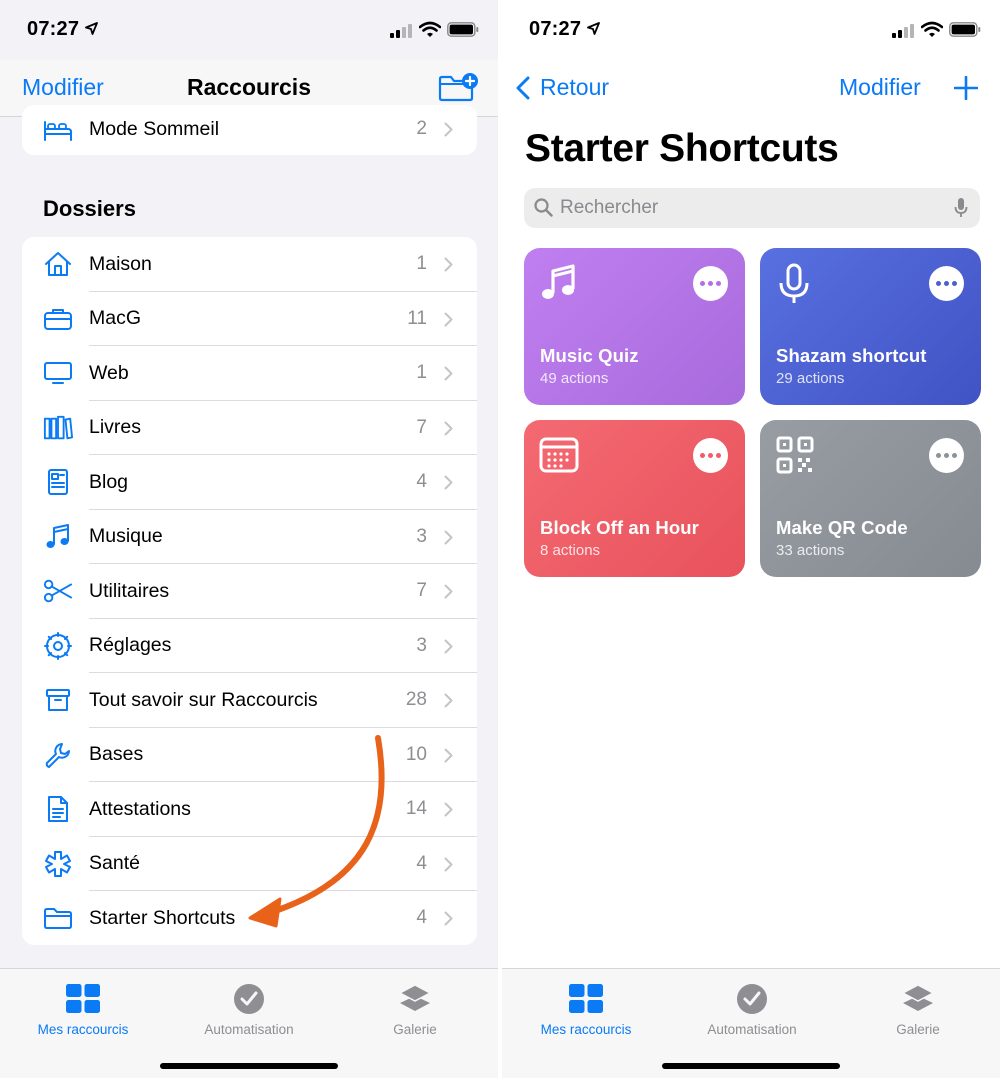 Image resolution: width=1000 pixels, height=1078 pixels. What do you see at coordinates (58, 482) in the screenshot?
I see `newspaper-icon` at bounding box center [58, 482].